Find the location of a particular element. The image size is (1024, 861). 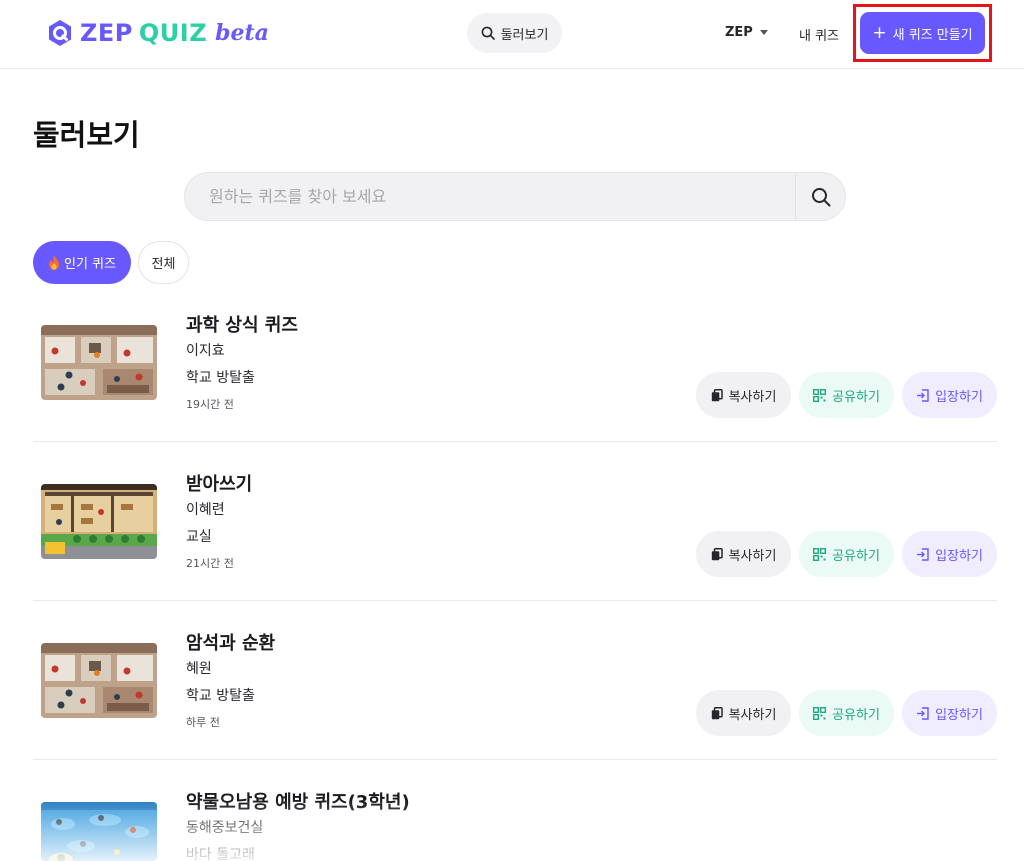

quiz-author: 혜원 is located at coordinates (199, 669).